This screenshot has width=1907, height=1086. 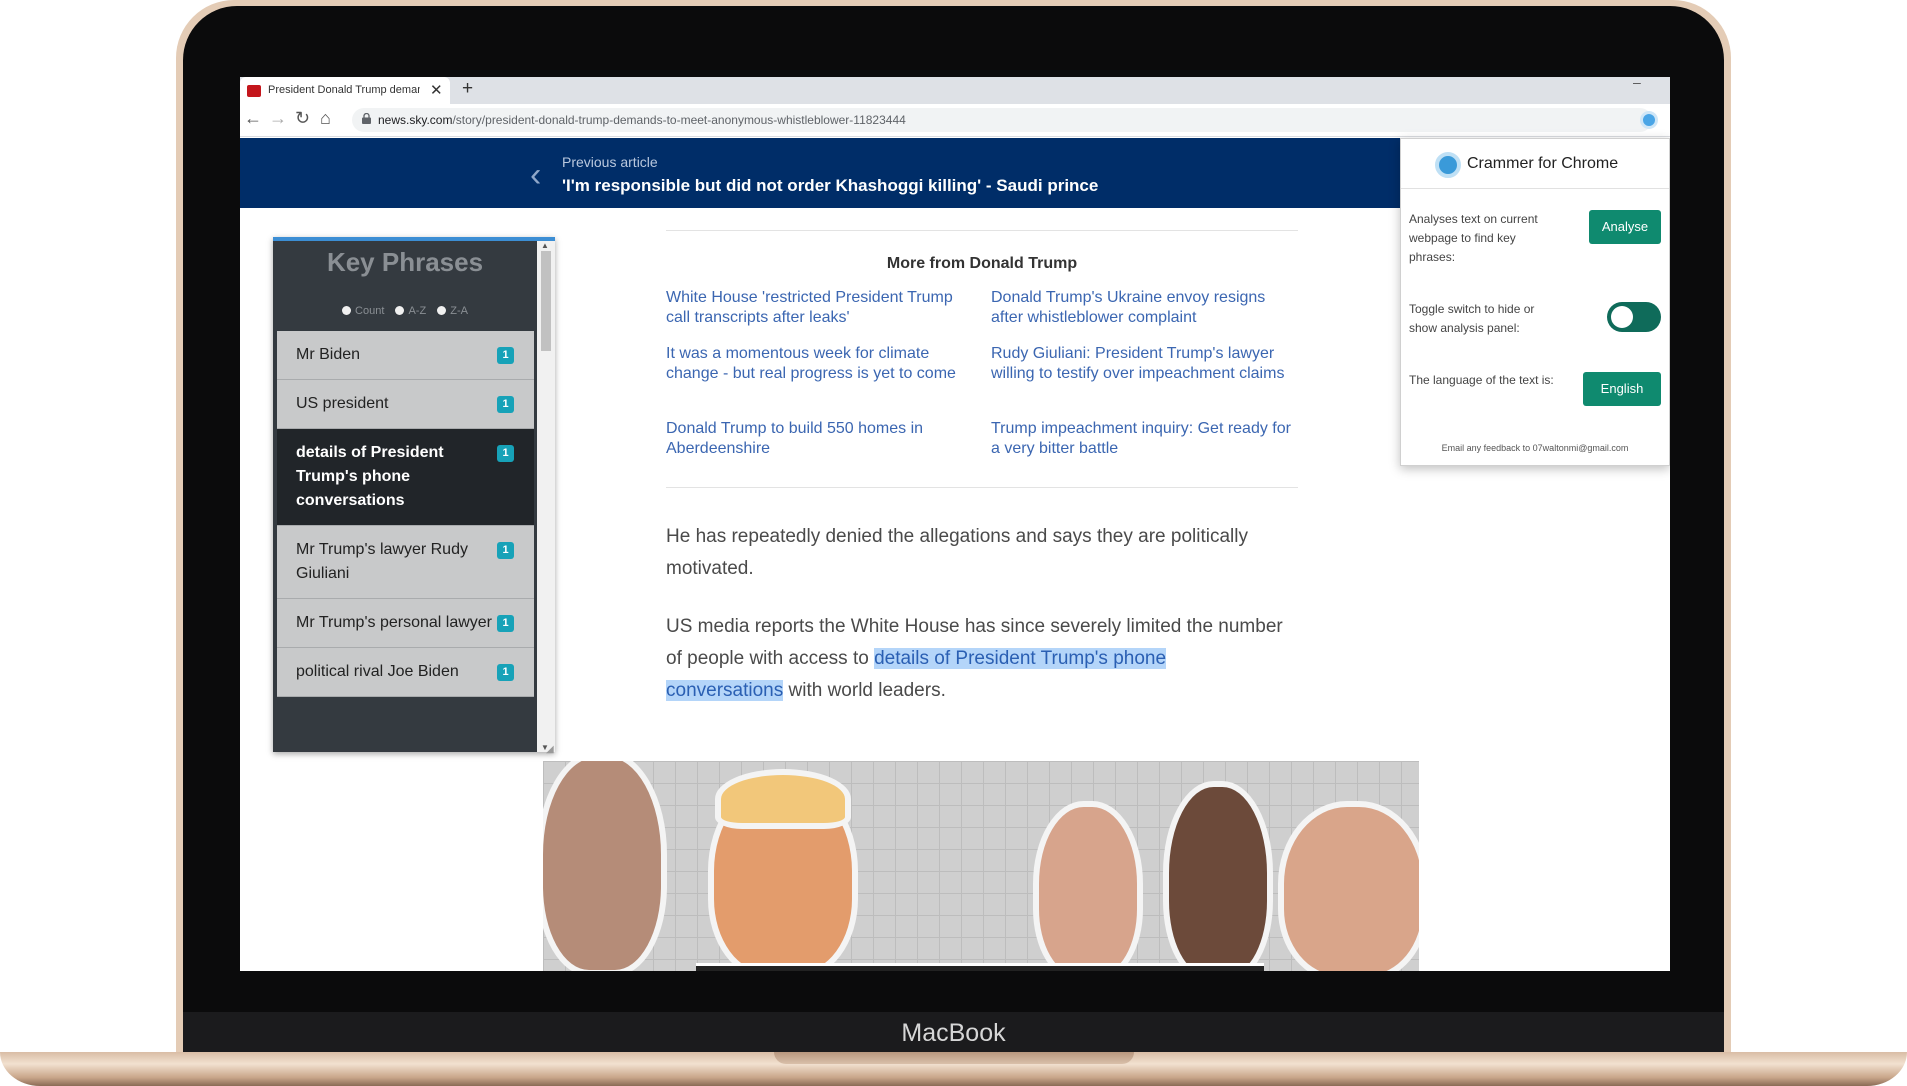 I want to click on language-button: English, so click(x=1622, y=389).